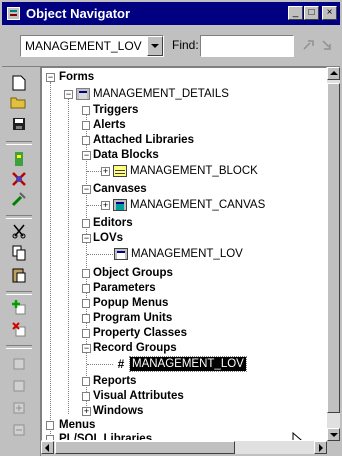 The image size is (342, 456). Describe the element at coordinates (13, 13) in the screenshot. I see `app-icon` at that location.